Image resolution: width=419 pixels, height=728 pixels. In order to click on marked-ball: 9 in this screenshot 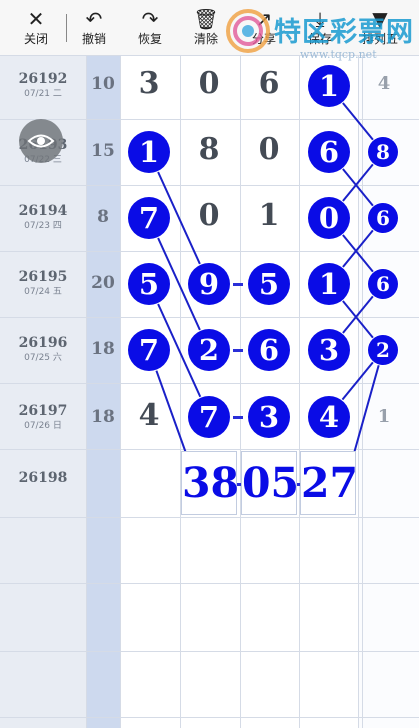, I will do `click(209, 284)`.